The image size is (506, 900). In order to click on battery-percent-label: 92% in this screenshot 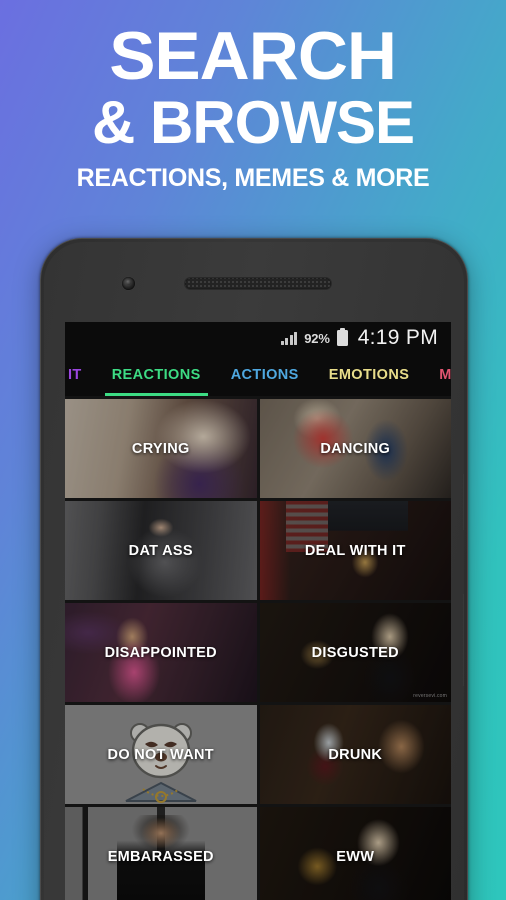, I will do `click(317, 338)`.